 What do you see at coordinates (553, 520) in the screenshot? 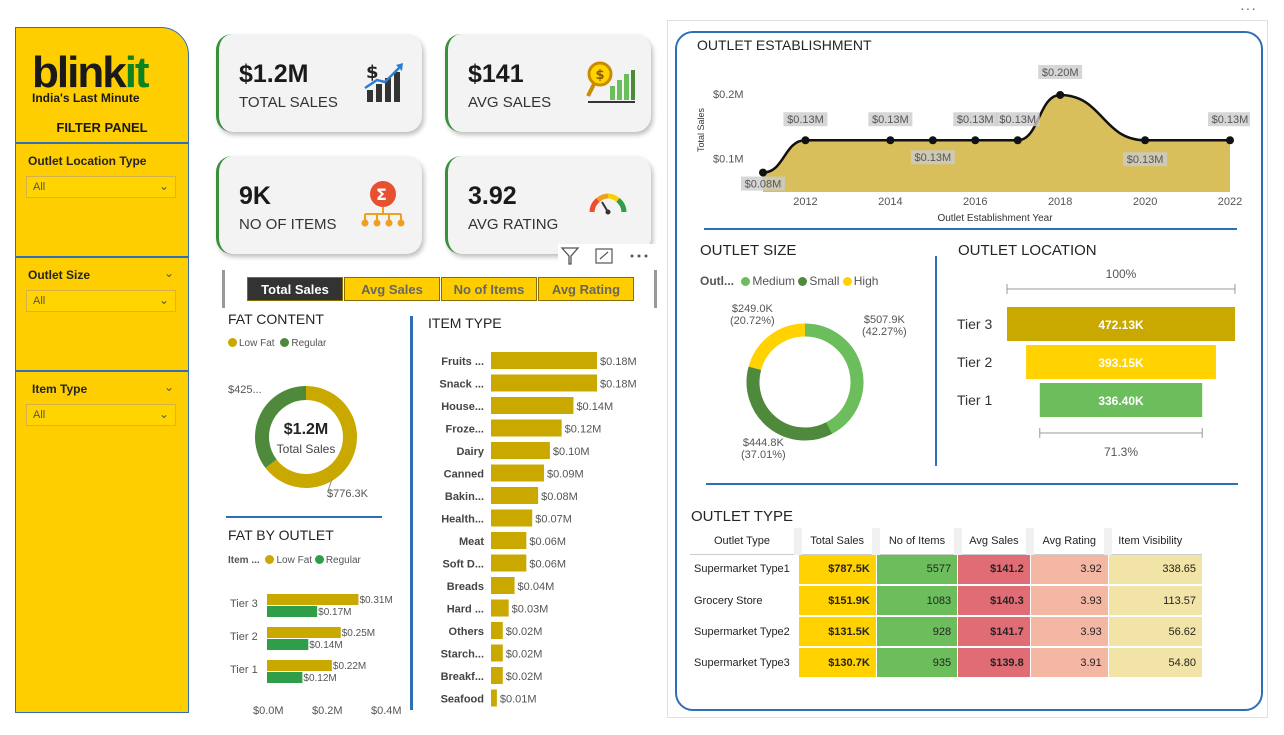
I see `data-label: $0.07M` at bounding box center [553, 520].